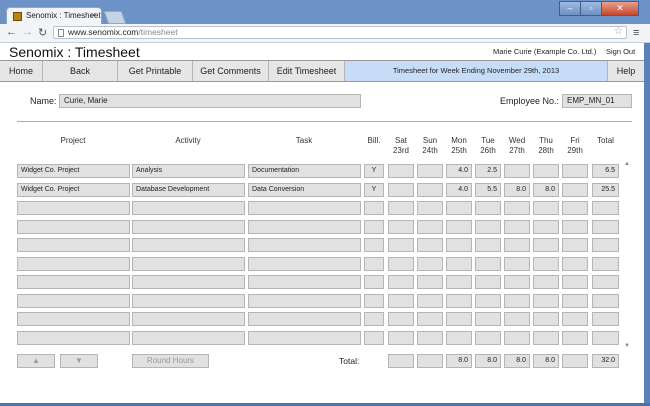  Describe the element at coordinates (188, 171) in the screenshot. I see `activity-cell: Analysis` at that location.